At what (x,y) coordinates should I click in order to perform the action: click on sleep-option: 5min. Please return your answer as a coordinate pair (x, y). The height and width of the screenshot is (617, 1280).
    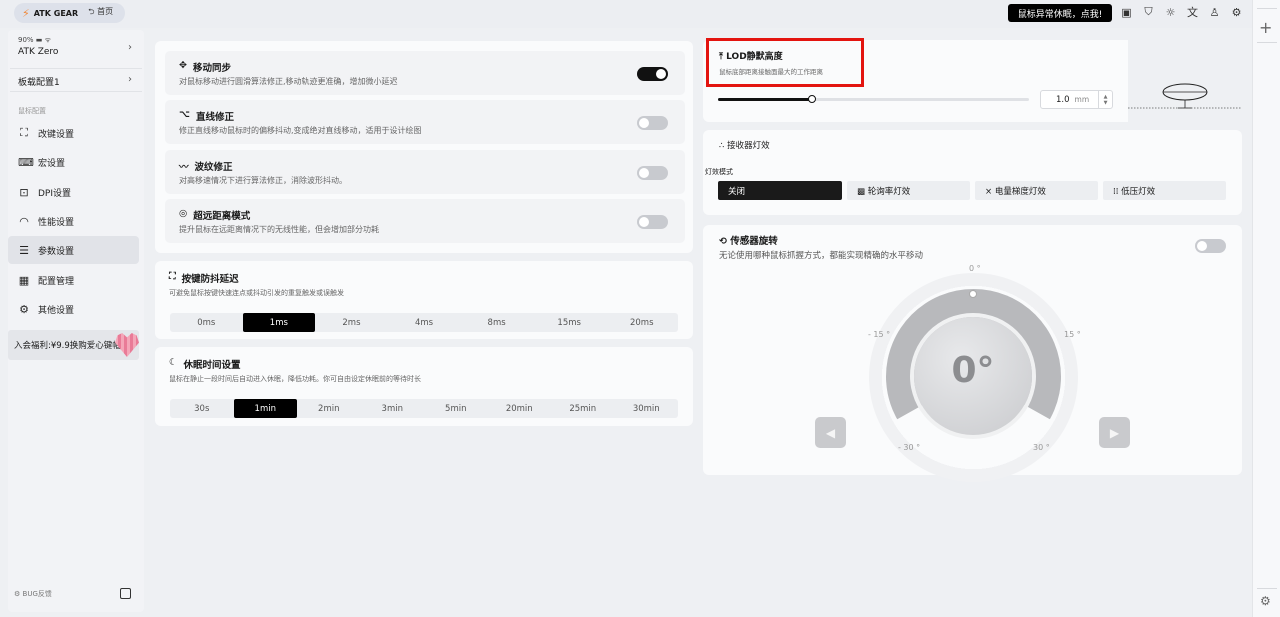
    Looking at the image, I should click on (456, 408).